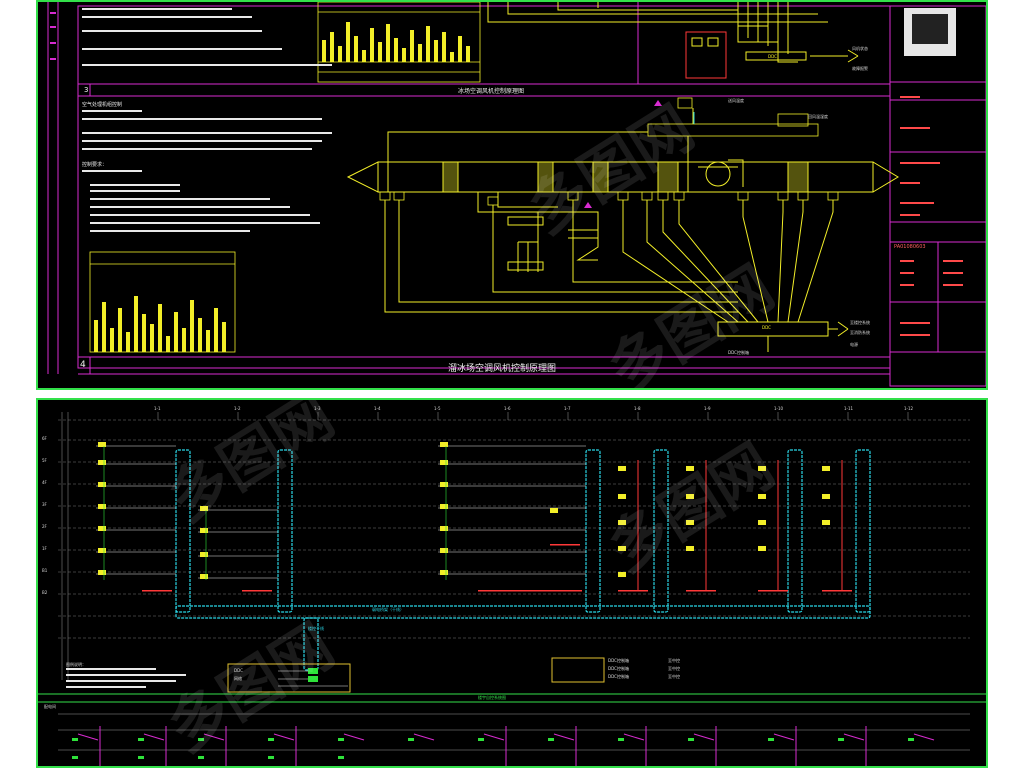 This screenshot has width=1024, height=768. Describe the element at coordinates (507, 408) in the screenshot. I see `axis-label-6: 1-6` at that location.